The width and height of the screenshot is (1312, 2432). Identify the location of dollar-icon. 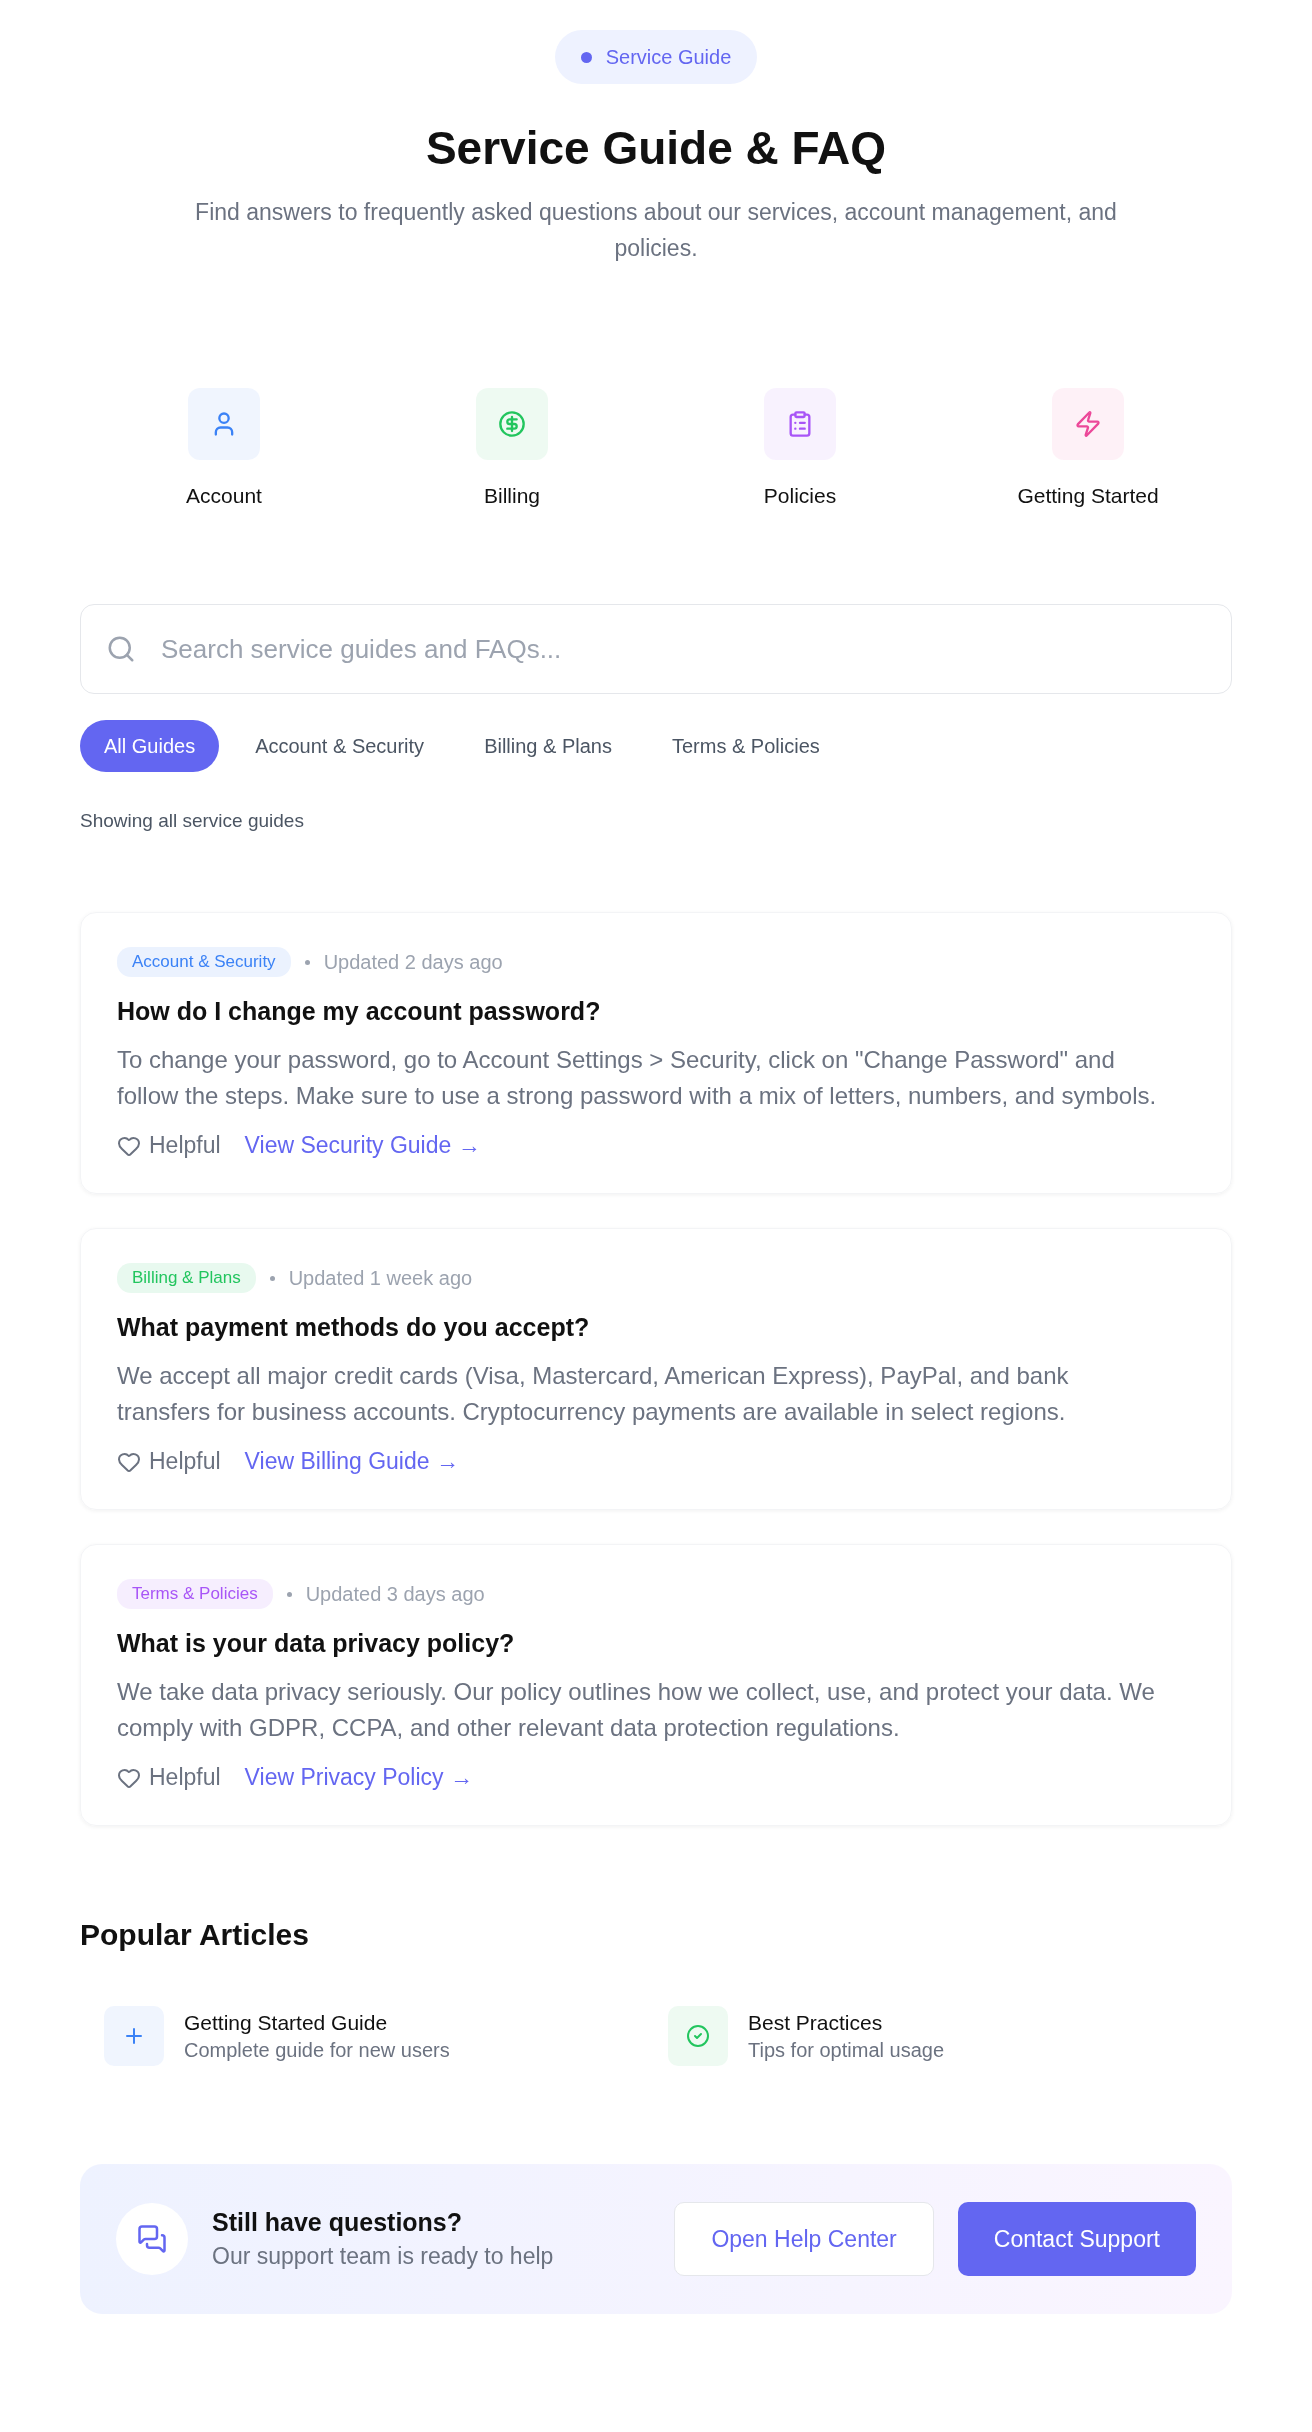
(512, 424).